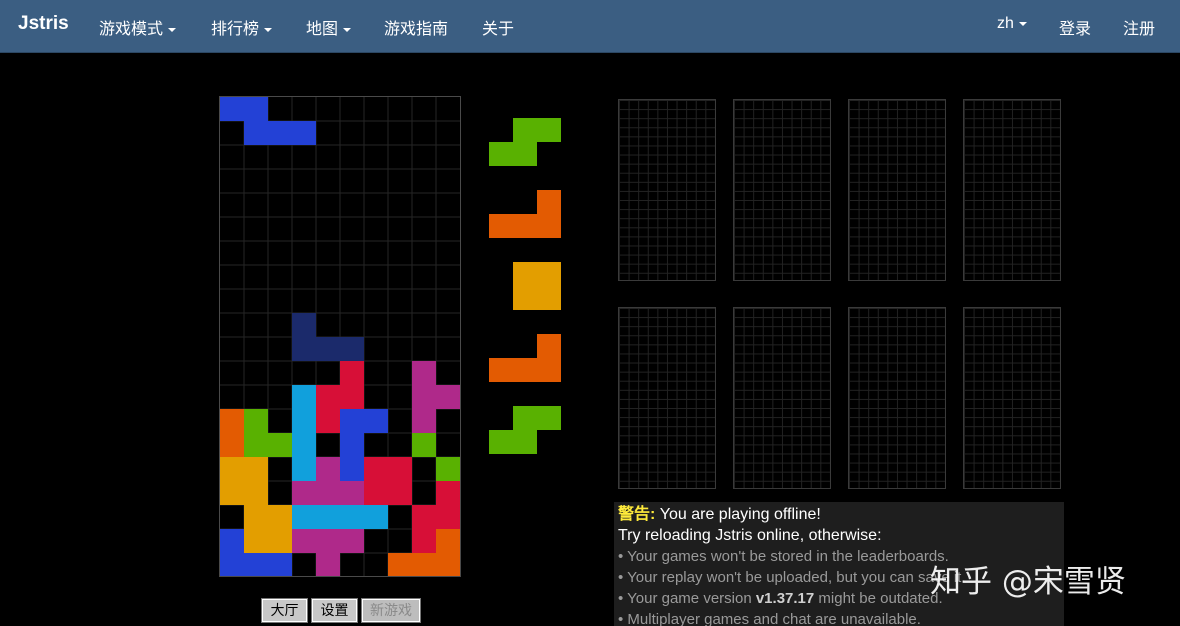  Describe the element at coordinates (242, 27) in the screenshot. I see `nav-leaderboards: 排行榜` at that location.